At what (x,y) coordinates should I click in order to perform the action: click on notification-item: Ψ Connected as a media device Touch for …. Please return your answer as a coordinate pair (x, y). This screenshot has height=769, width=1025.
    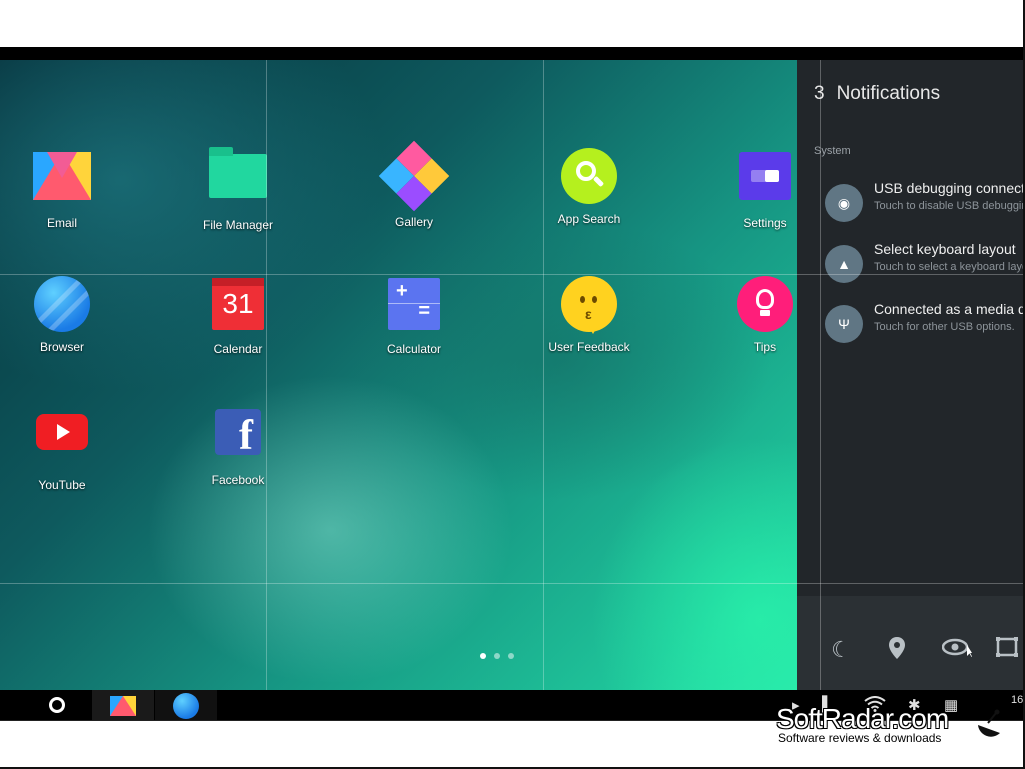
    Looking at the image, I should click on (925, 326).